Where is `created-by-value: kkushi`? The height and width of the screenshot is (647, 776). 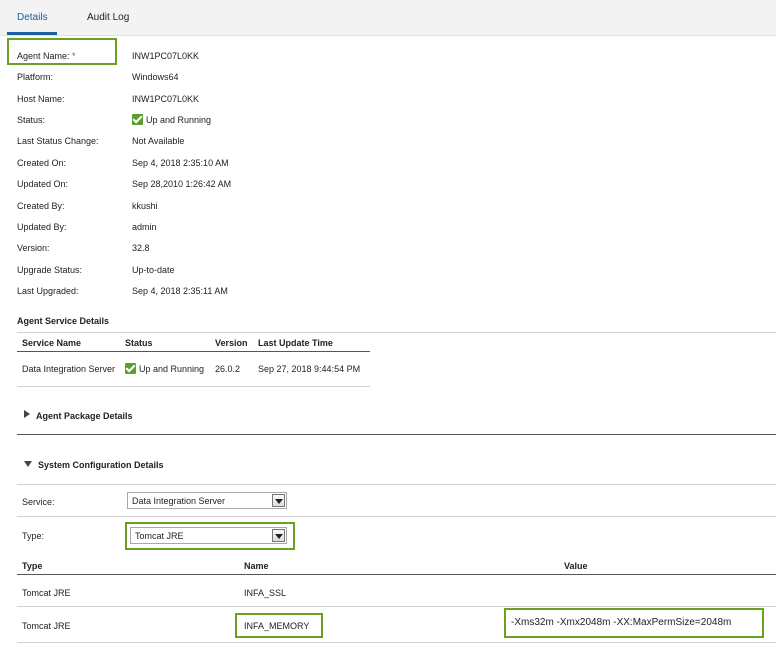
created-by-value: kkushi is located at coordinates (145, 206).